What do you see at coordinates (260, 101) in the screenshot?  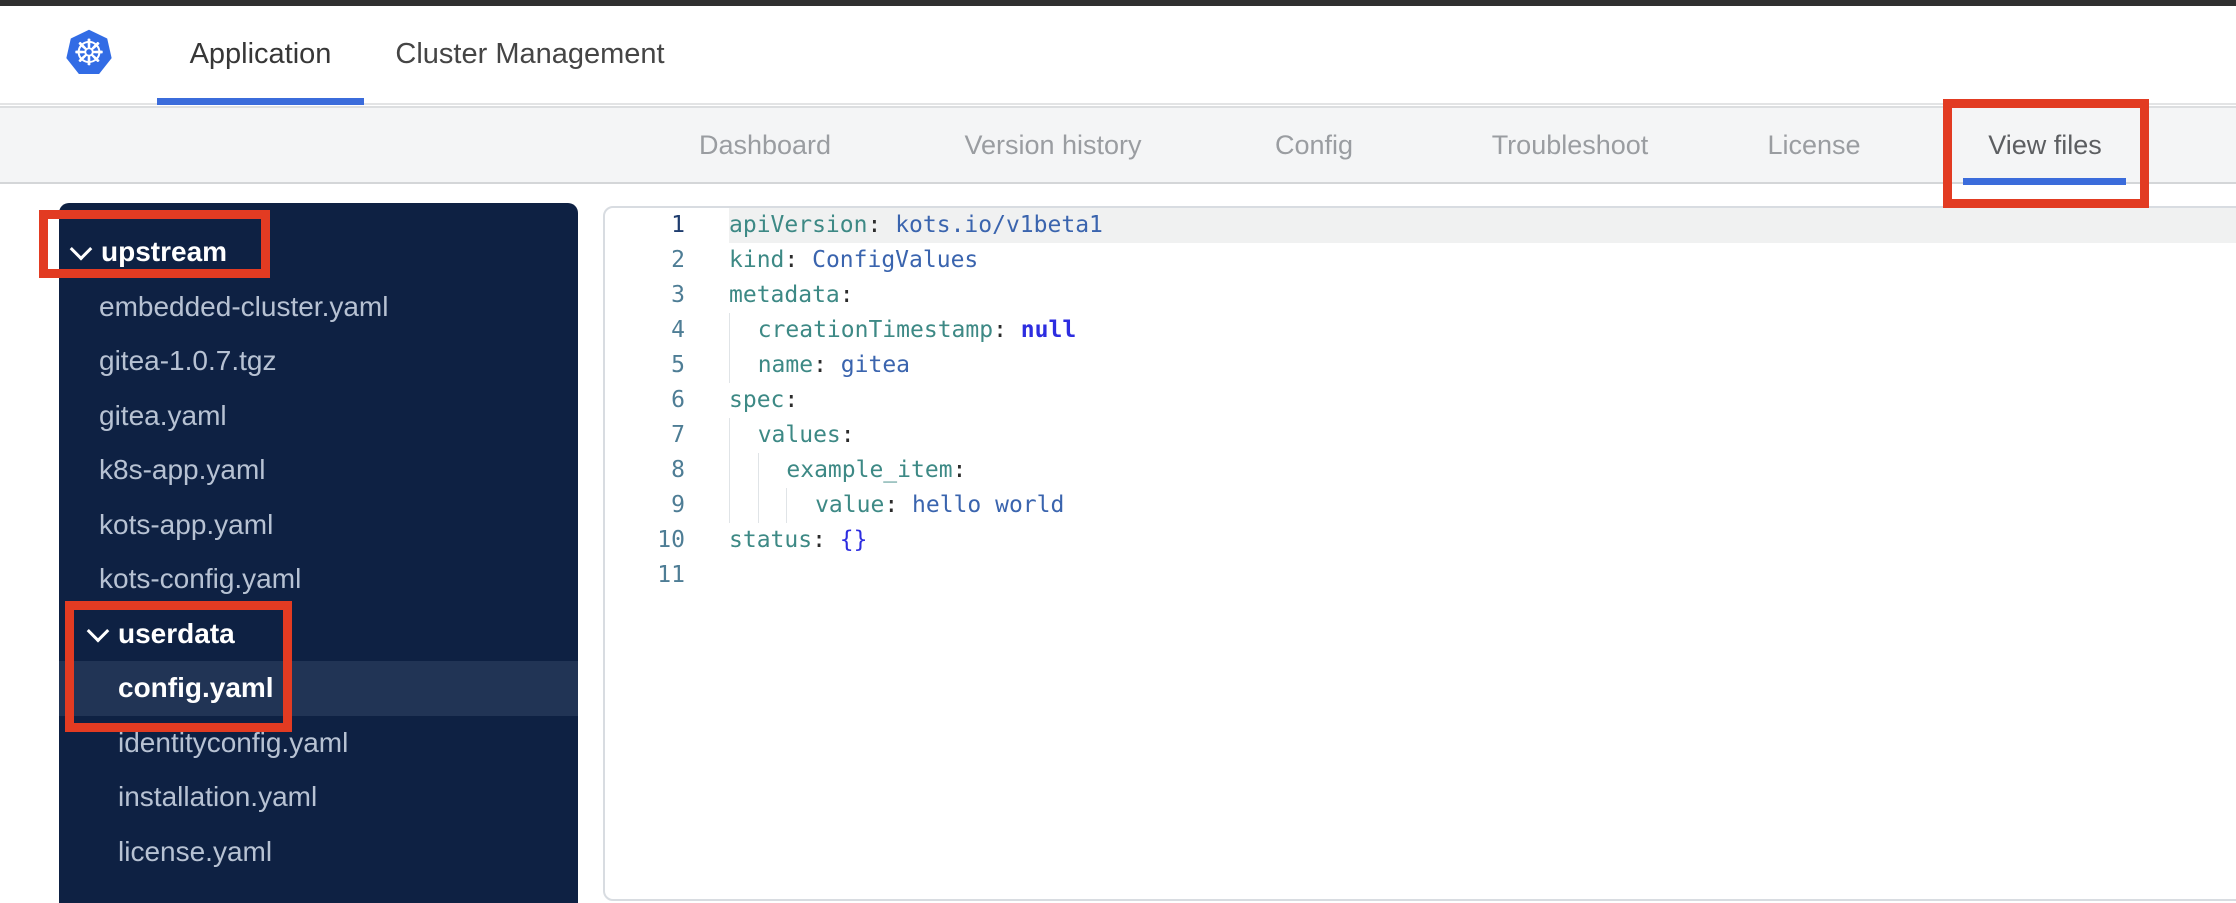 I see `active-tab-underline` at bounding box center [260, 101].